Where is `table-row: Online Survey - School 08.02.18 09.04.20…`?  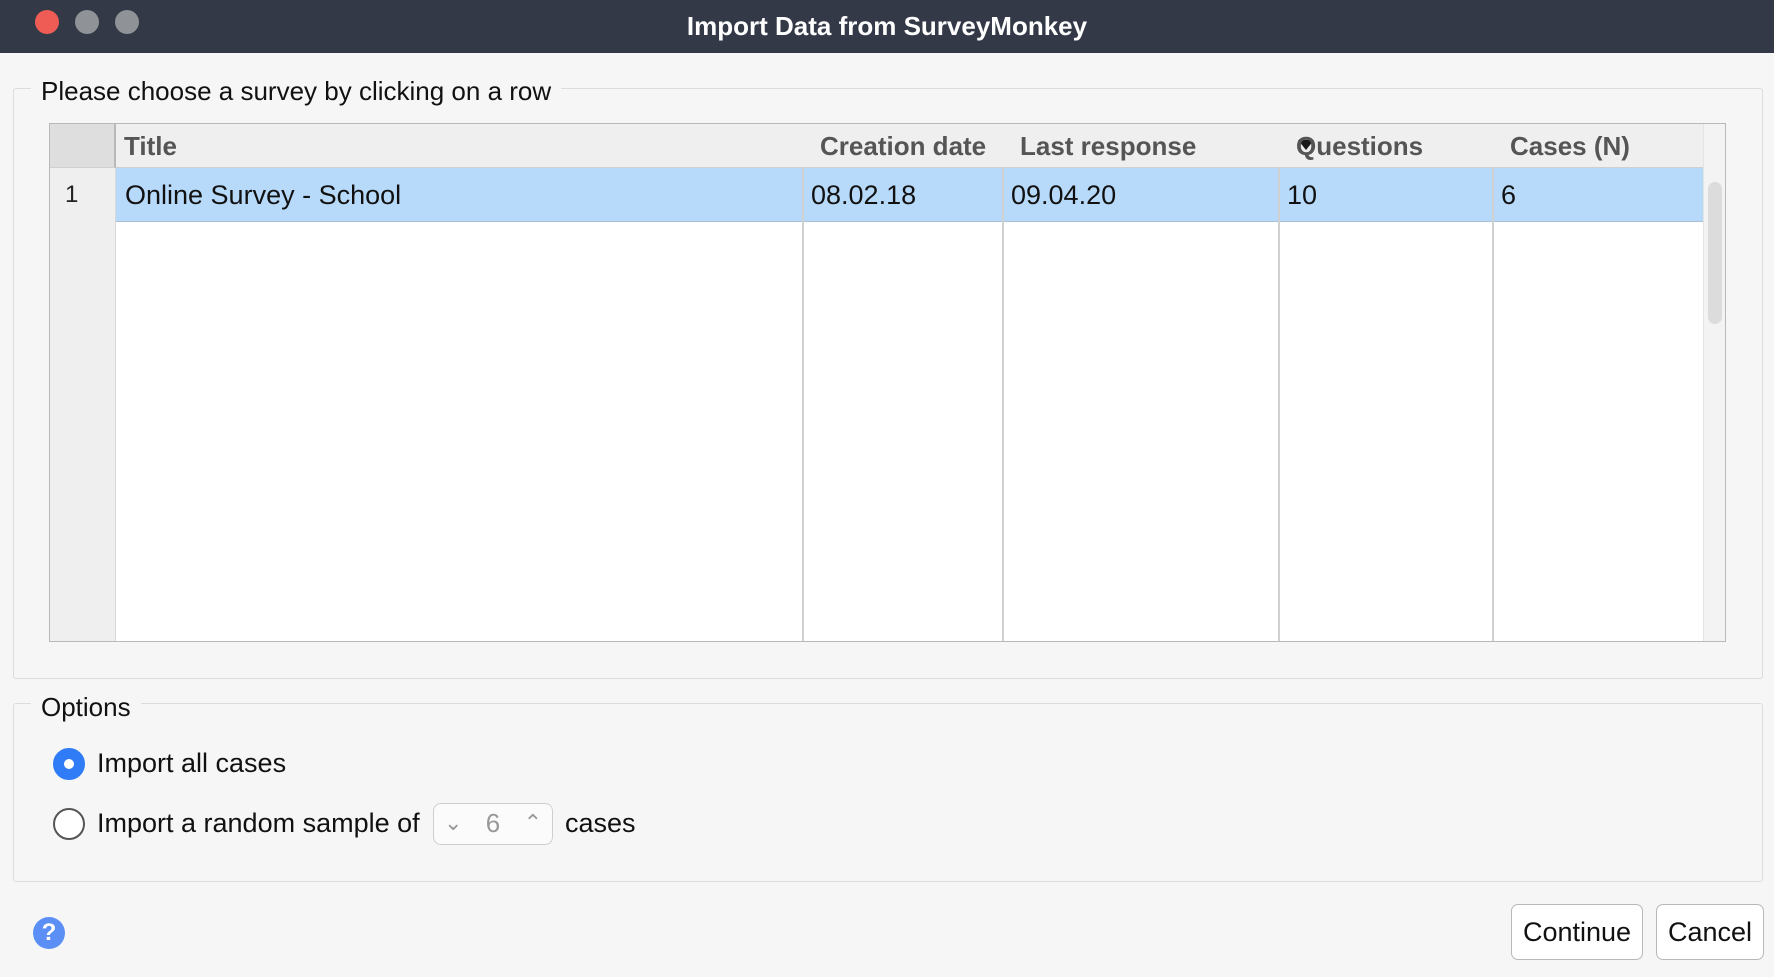 table-row: Online Survey - School 08.02.18 09.04.20… is located at coordinates (909, 195).